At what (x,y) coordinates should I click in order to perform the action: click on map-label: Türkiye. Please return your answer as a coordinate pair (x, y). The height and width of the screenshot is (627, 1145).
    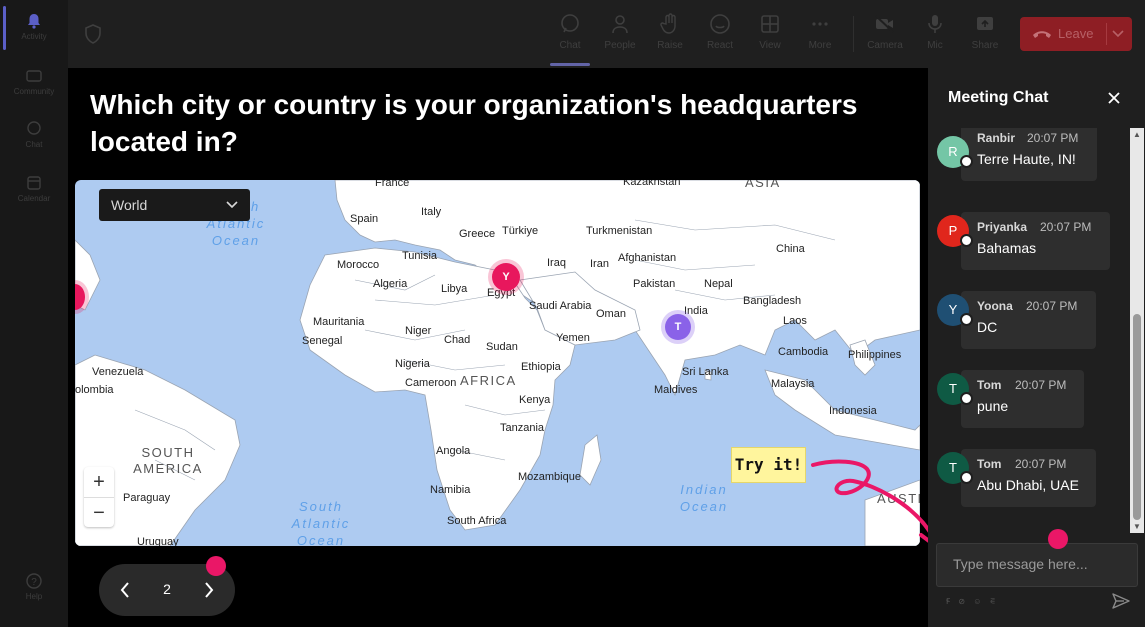
    Looking at the image, I should click on (520, 231).